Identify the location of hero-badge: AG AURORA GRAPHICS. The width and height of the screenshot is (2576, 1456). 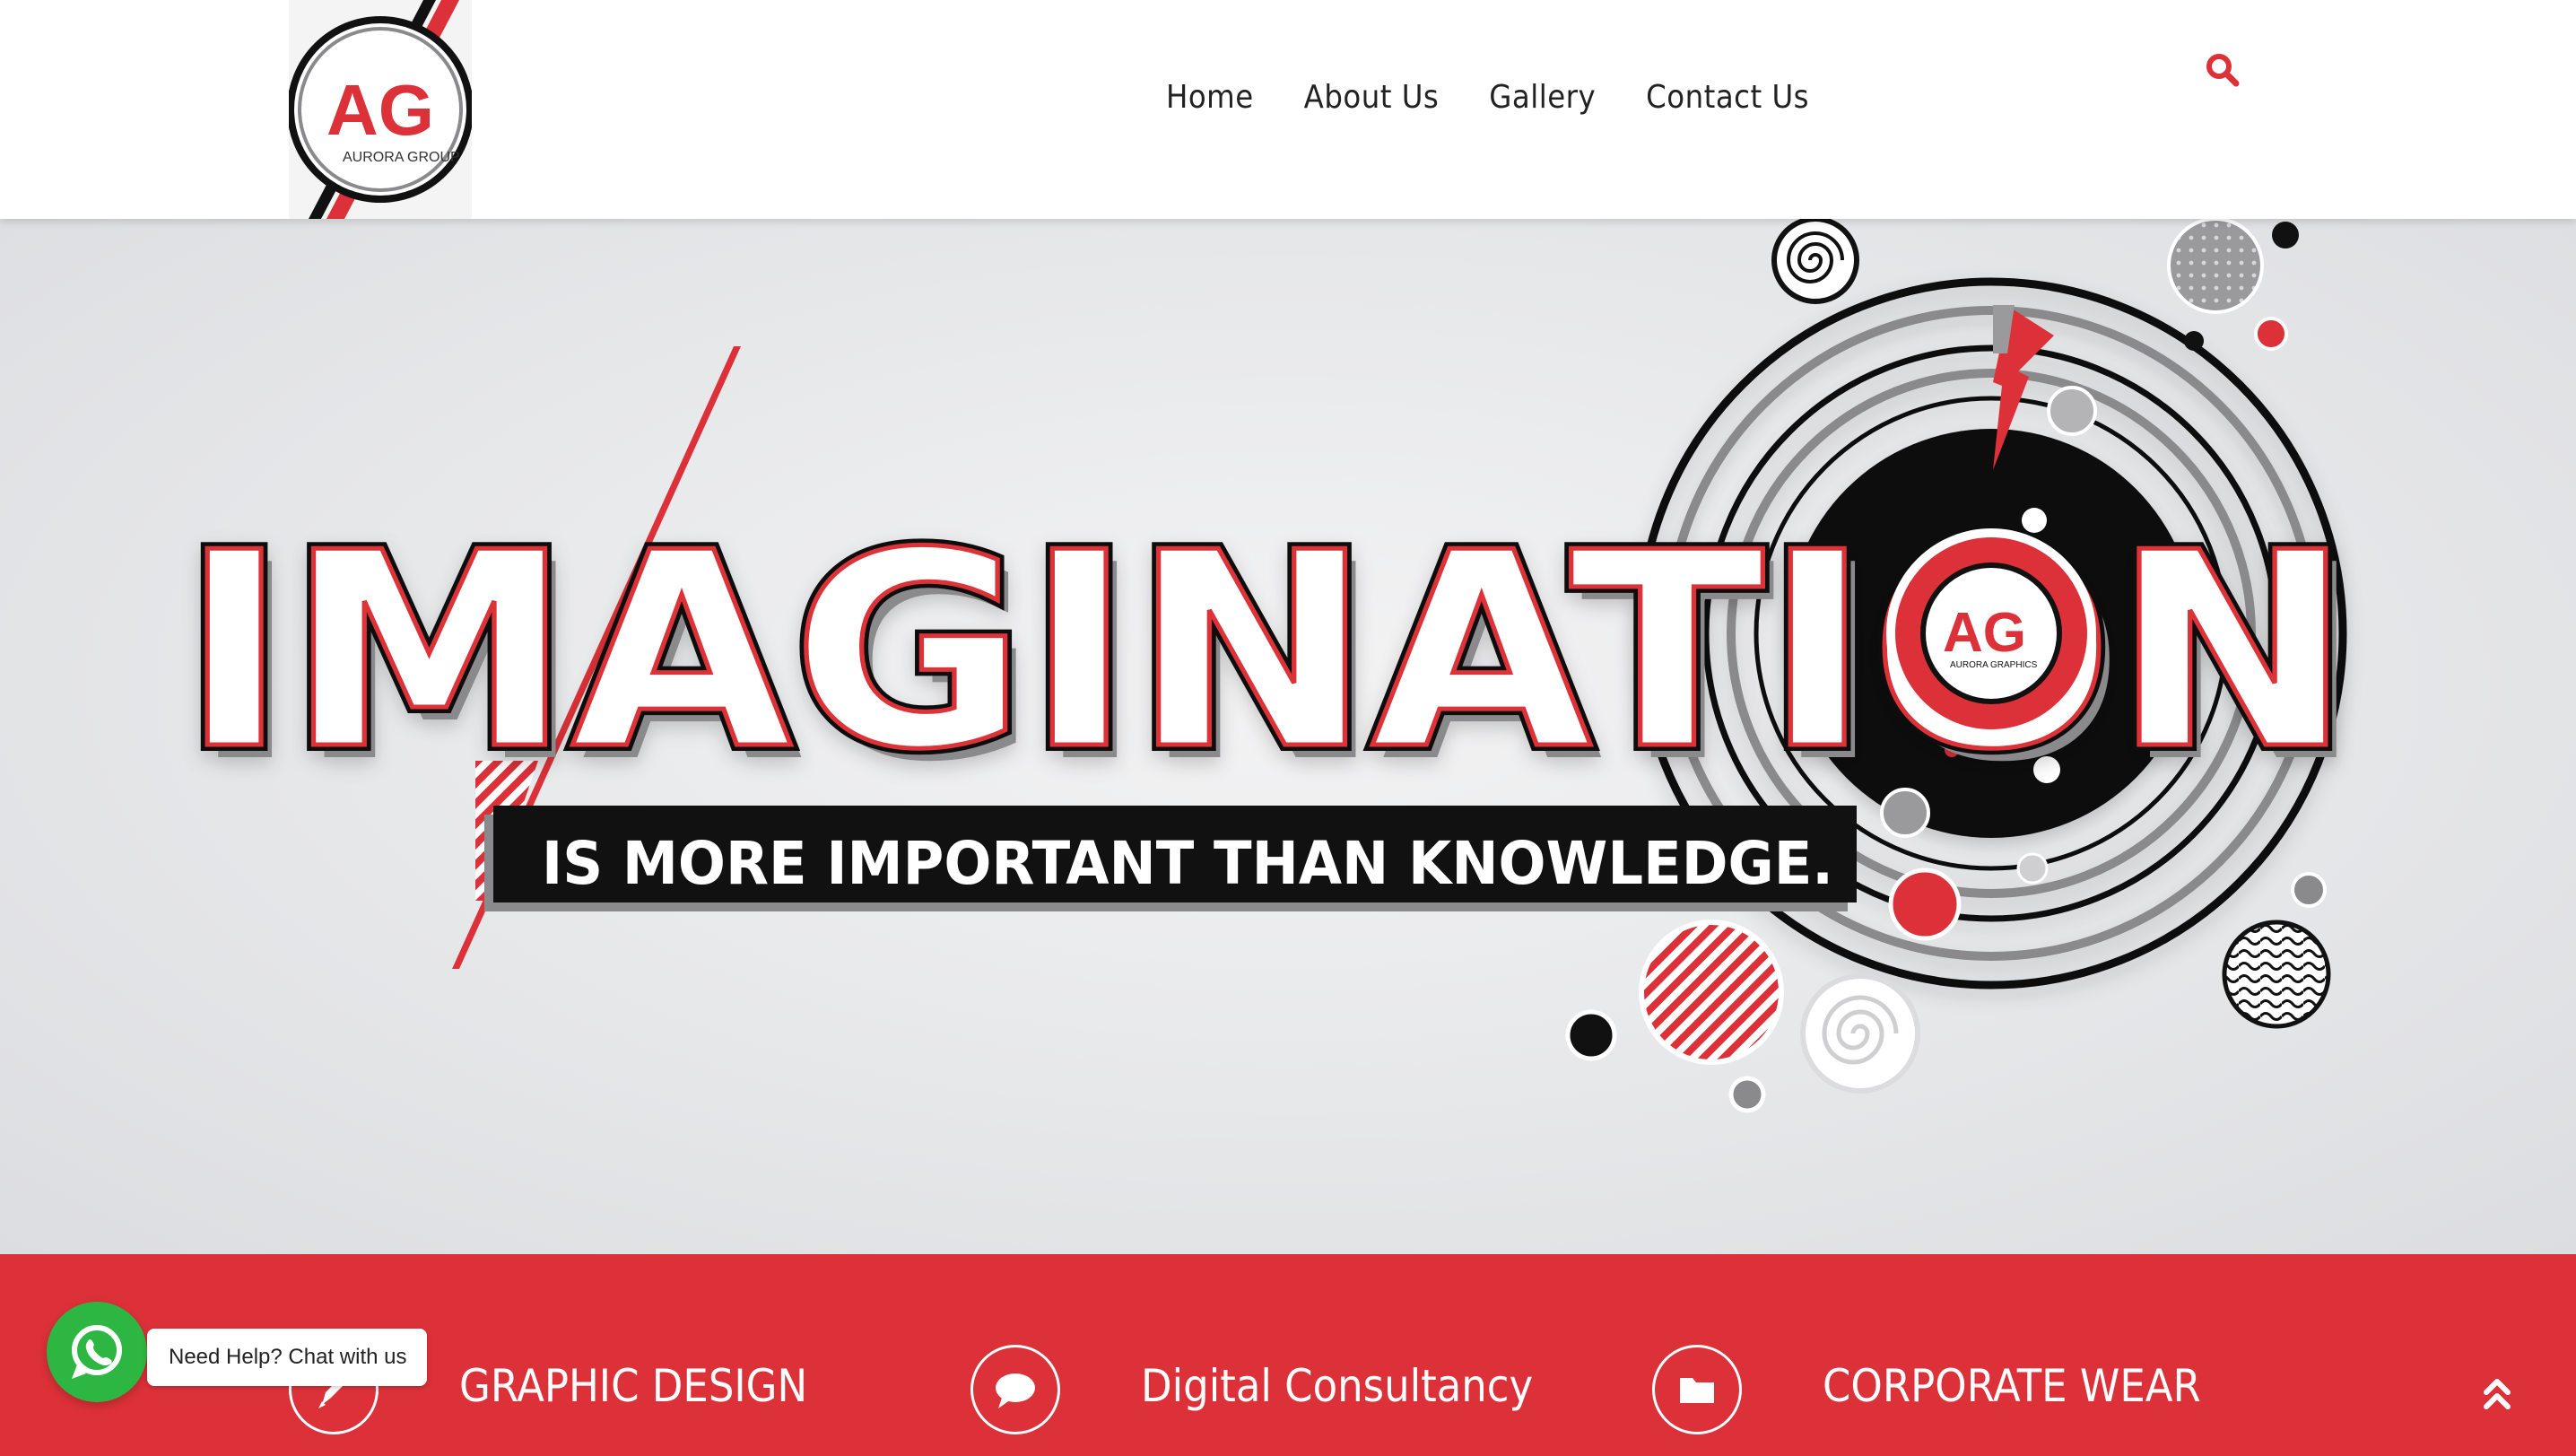
(1991, 633).